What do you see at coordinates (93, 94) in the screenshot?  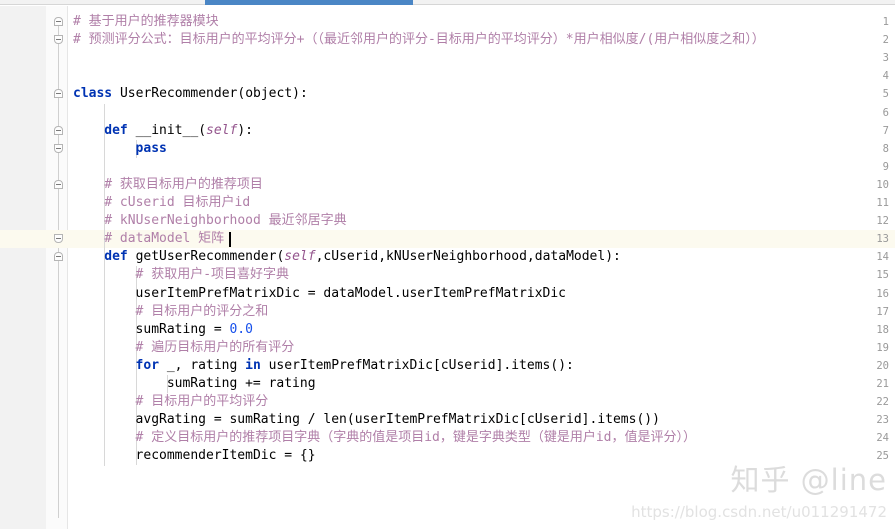 I see `code-token-kw: class` at bounding box center [93, 94].